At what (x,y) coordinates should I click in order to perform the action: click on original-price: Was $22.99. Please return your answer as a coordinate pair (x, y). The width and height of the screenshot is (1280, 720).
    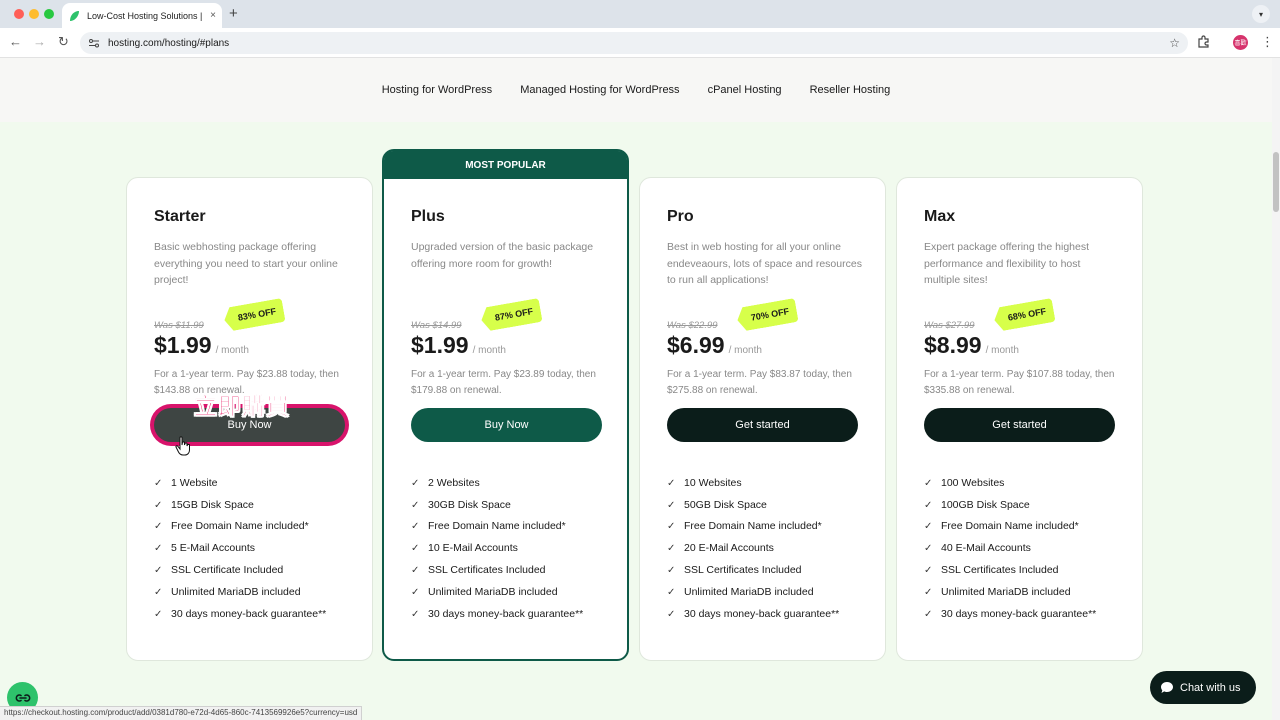
    Looking at the image, I should click on (692, 325).